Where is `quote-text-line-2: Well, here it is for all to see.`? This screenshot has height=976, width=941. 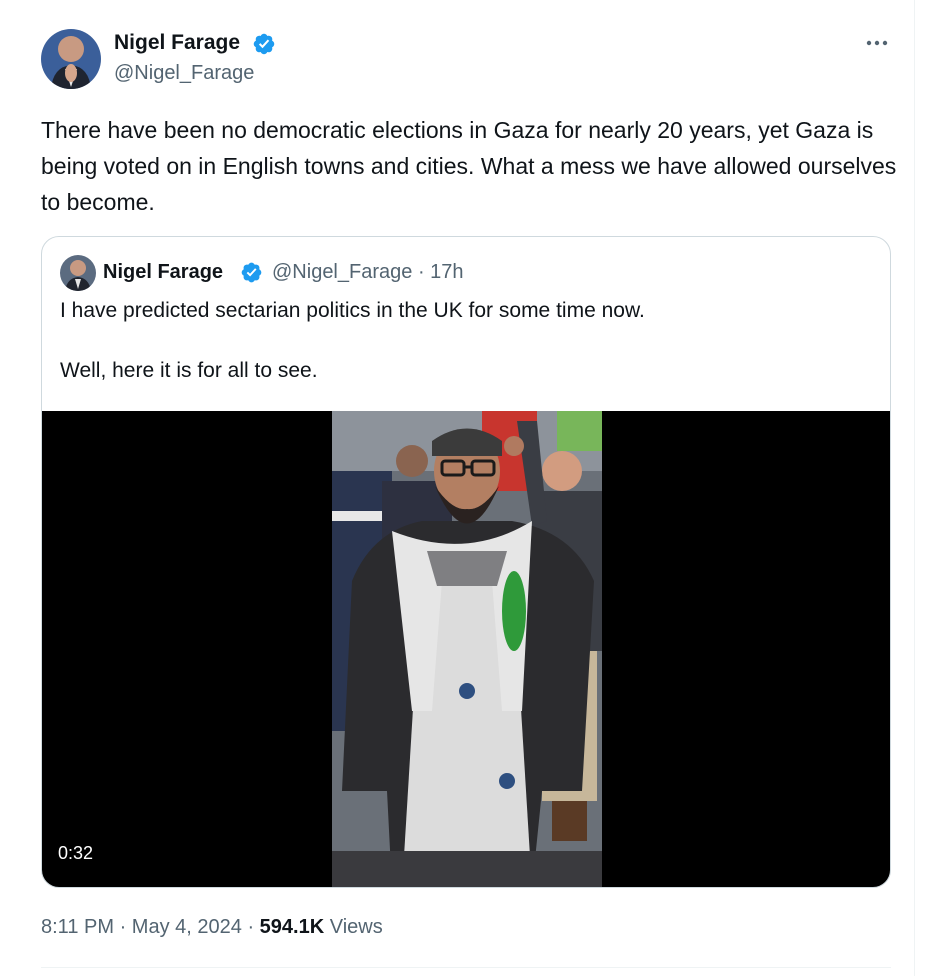 quote-text-line-2: Well, here it is for all to see. is located at coordinates (189, 370).